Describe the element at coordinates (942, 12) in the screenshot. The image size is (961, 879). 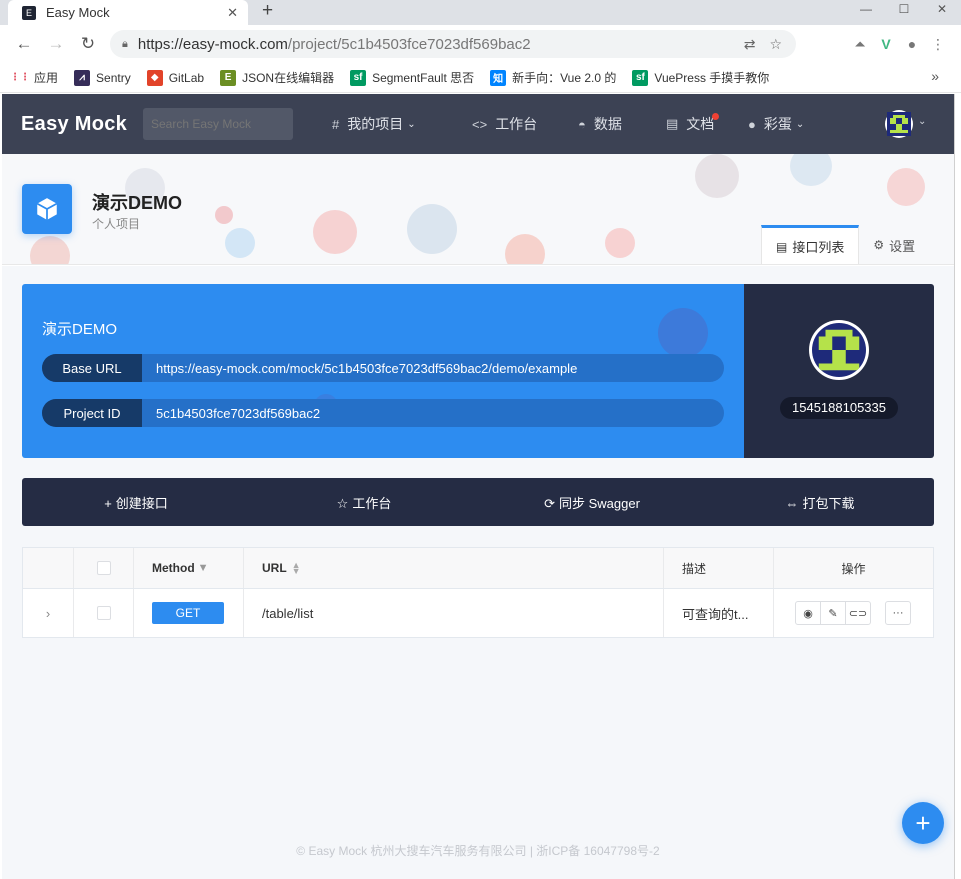
I see `window-close-icon: ✕` at that location.